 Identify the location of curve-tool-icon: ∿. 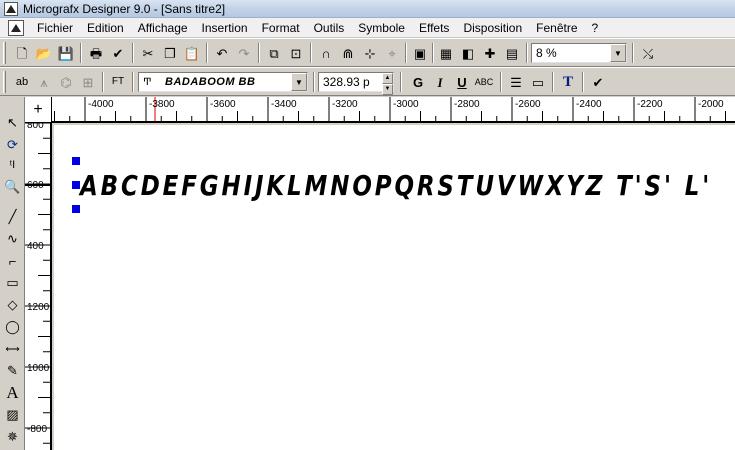
(12, 239).